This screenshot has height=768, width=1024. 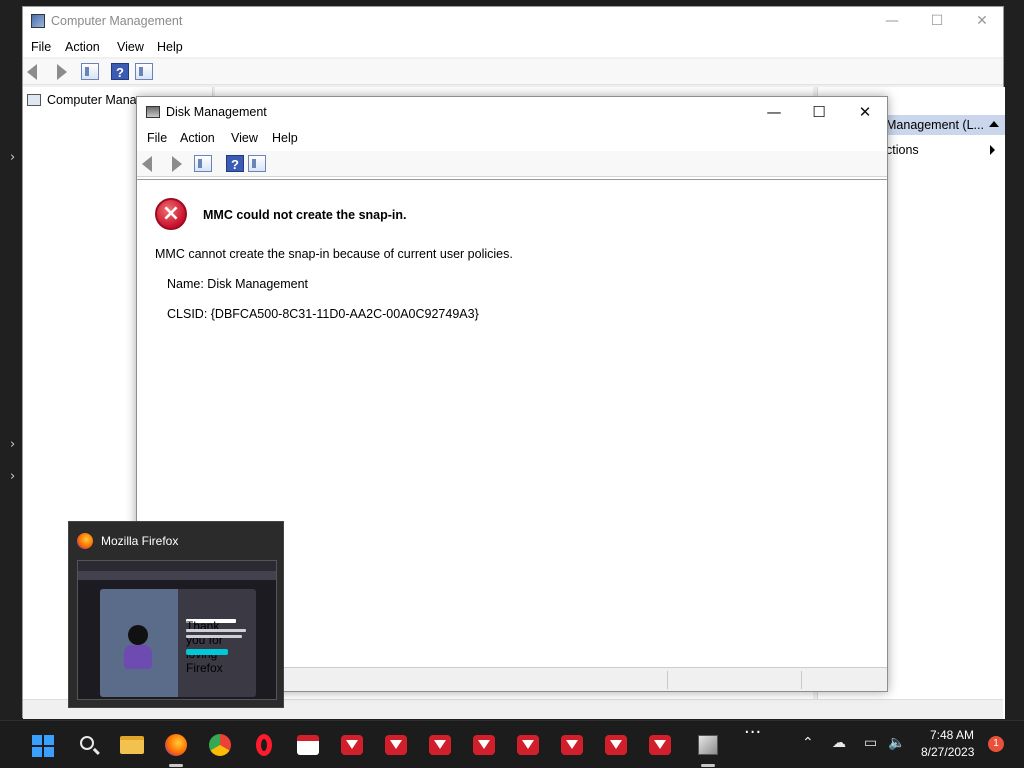 I want to click on thumbnail-tab-strip, so click(x=177, y=566).